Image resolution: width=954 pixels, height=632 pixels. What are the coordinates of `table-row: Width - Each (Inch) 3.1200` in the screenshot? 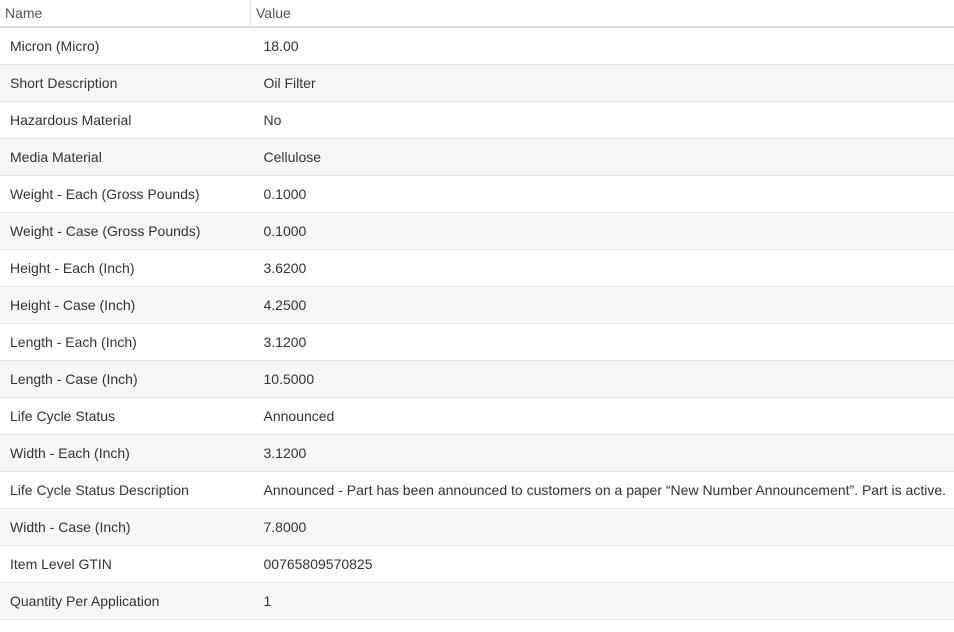 It's located at (477, 453).